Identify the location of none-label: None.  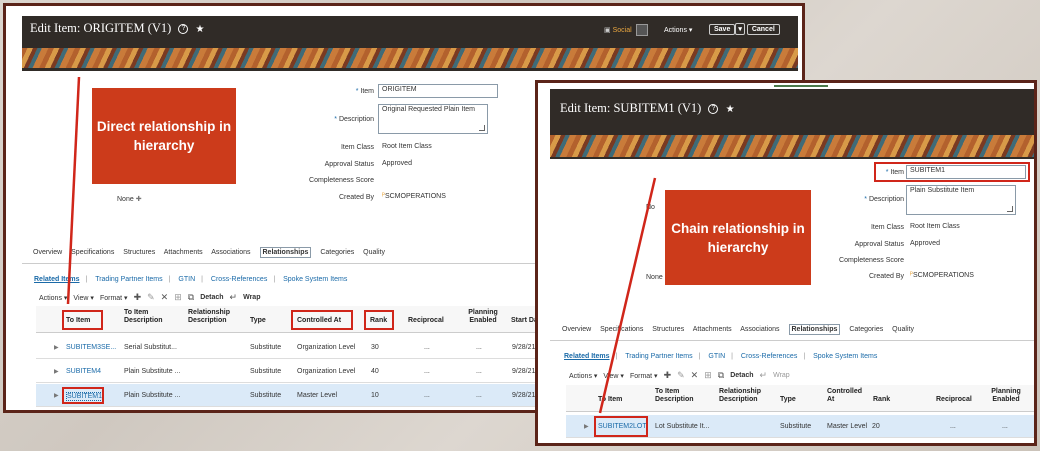
(654, 277).